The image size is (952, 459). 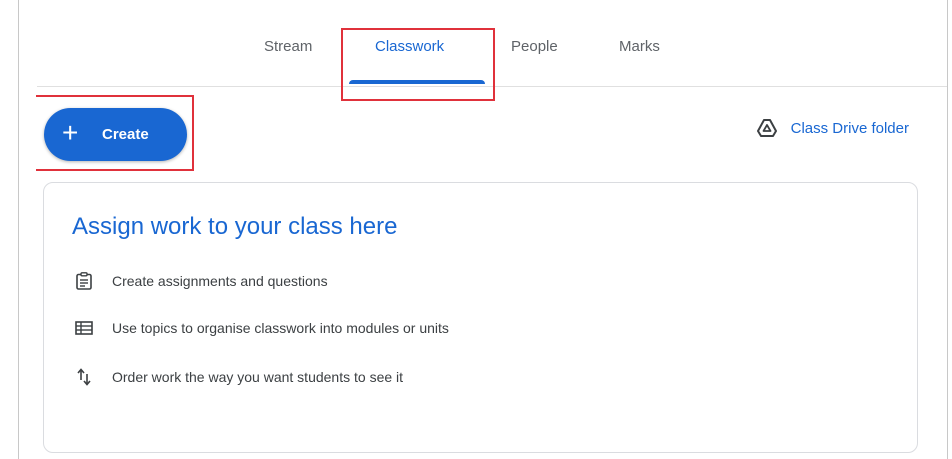 What do you see at coordinates (849, 128) in the screenshot?
I see `drive-link-label: Class Drive folder` at bounding box center [849, 128].